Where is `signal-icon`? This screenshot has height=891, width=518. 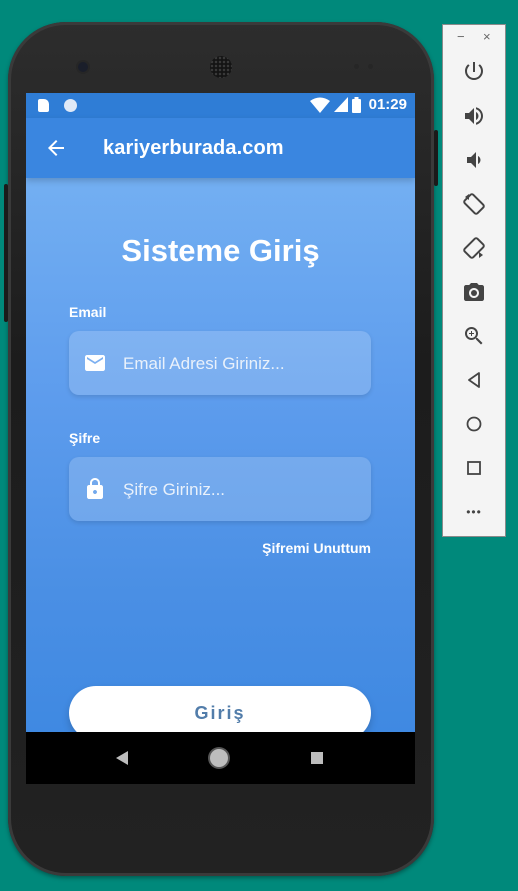 signal-icon is located at coordinates (340, 104).